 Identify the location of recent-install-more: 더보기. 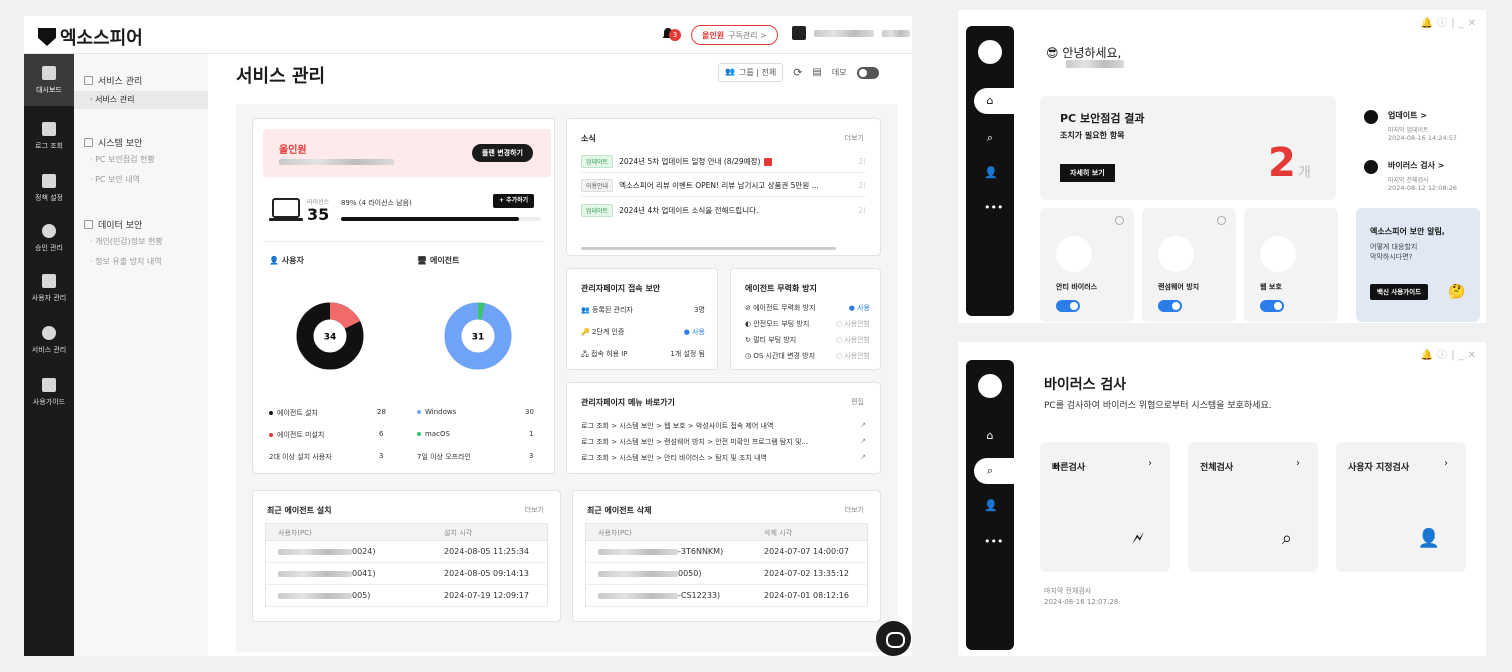
(534, 510).